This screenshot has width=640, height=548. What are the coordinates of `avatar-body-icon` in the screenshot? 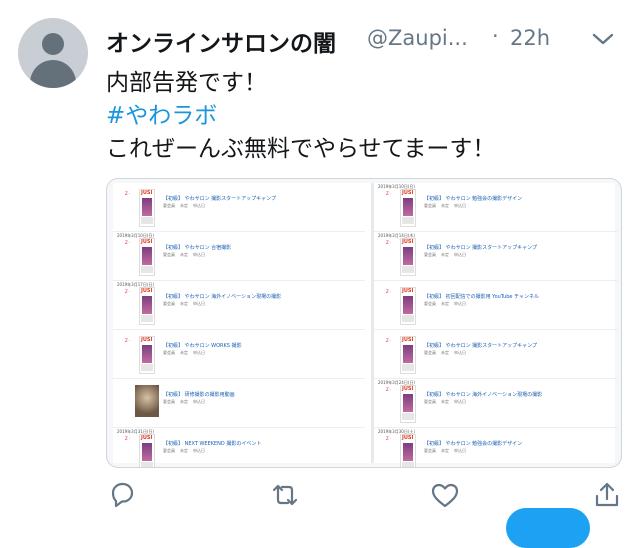 It's located at (53, 74).